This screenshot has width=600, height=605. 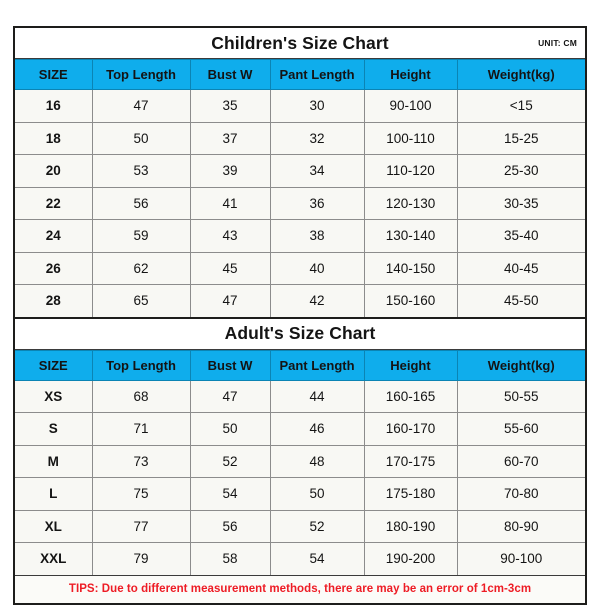 I want to click on cell-weight: 30-35, so click(x=520, y=203).